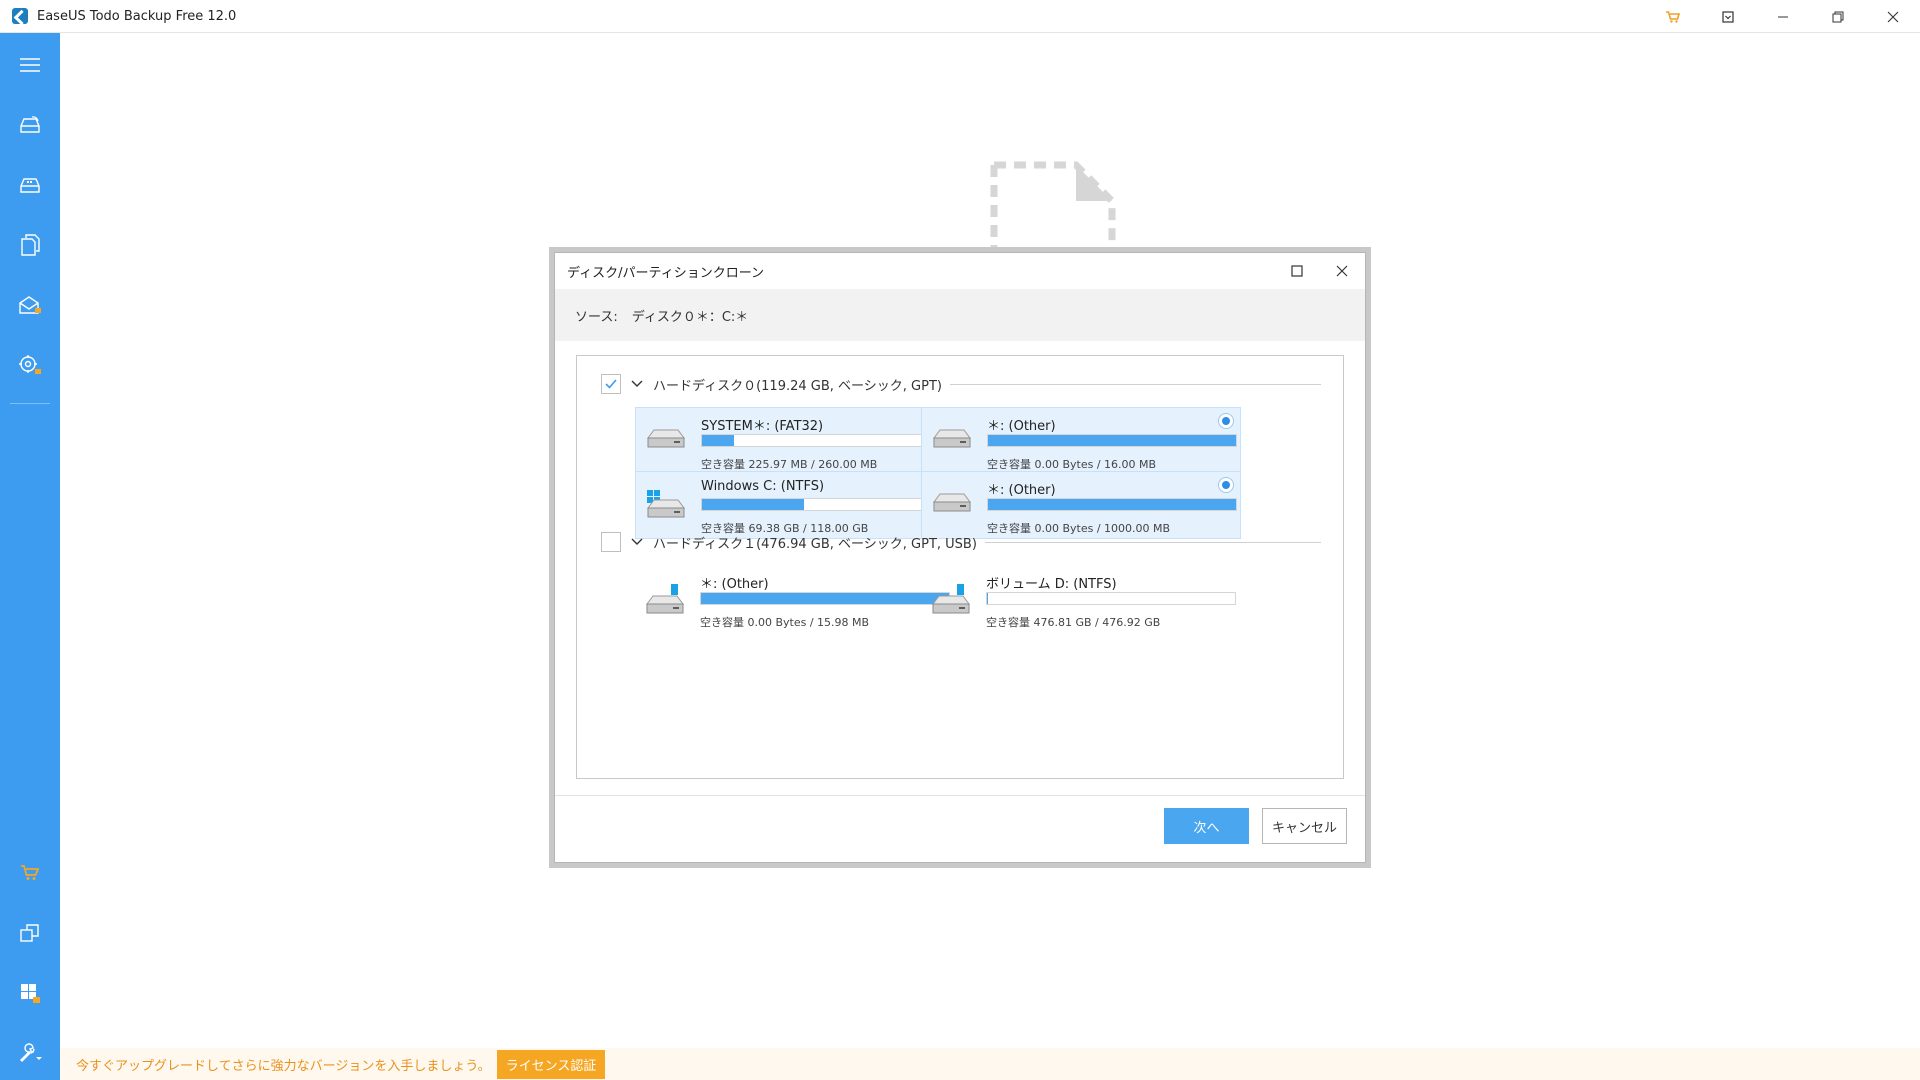  What do you see at coordinates (960, 795) in the screenshot?
I see `footer-divider` at bounding box center [960, 795].